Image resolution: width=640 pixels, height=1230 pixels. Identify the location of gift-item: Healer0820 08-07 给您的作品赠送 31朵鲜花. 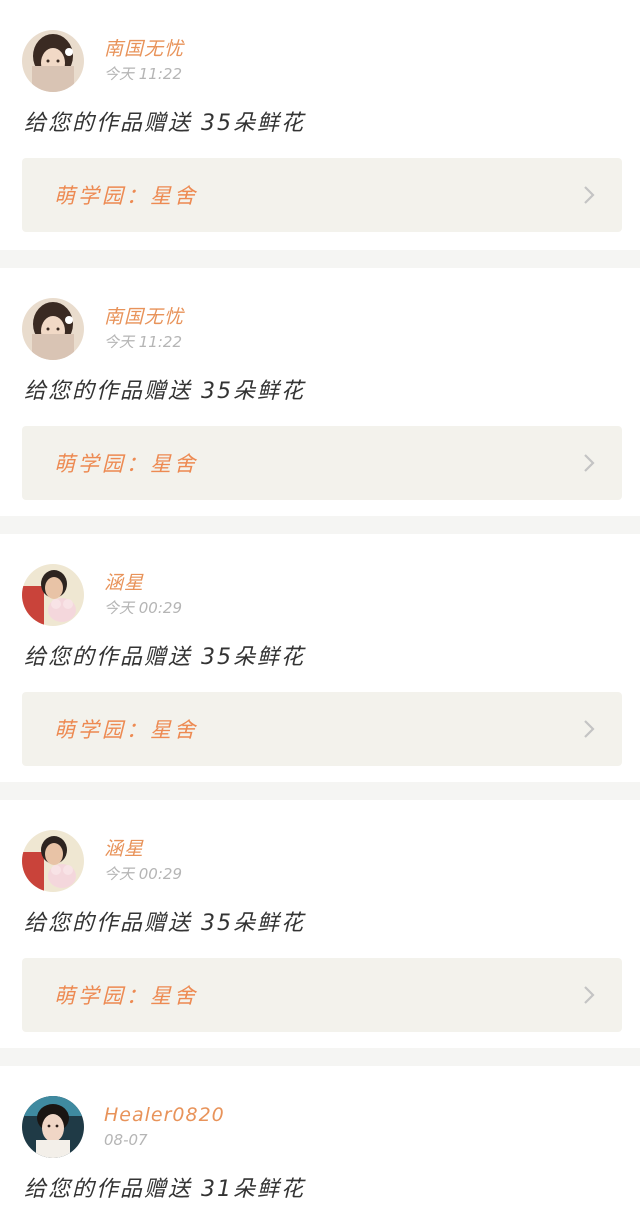
(320, 1148).